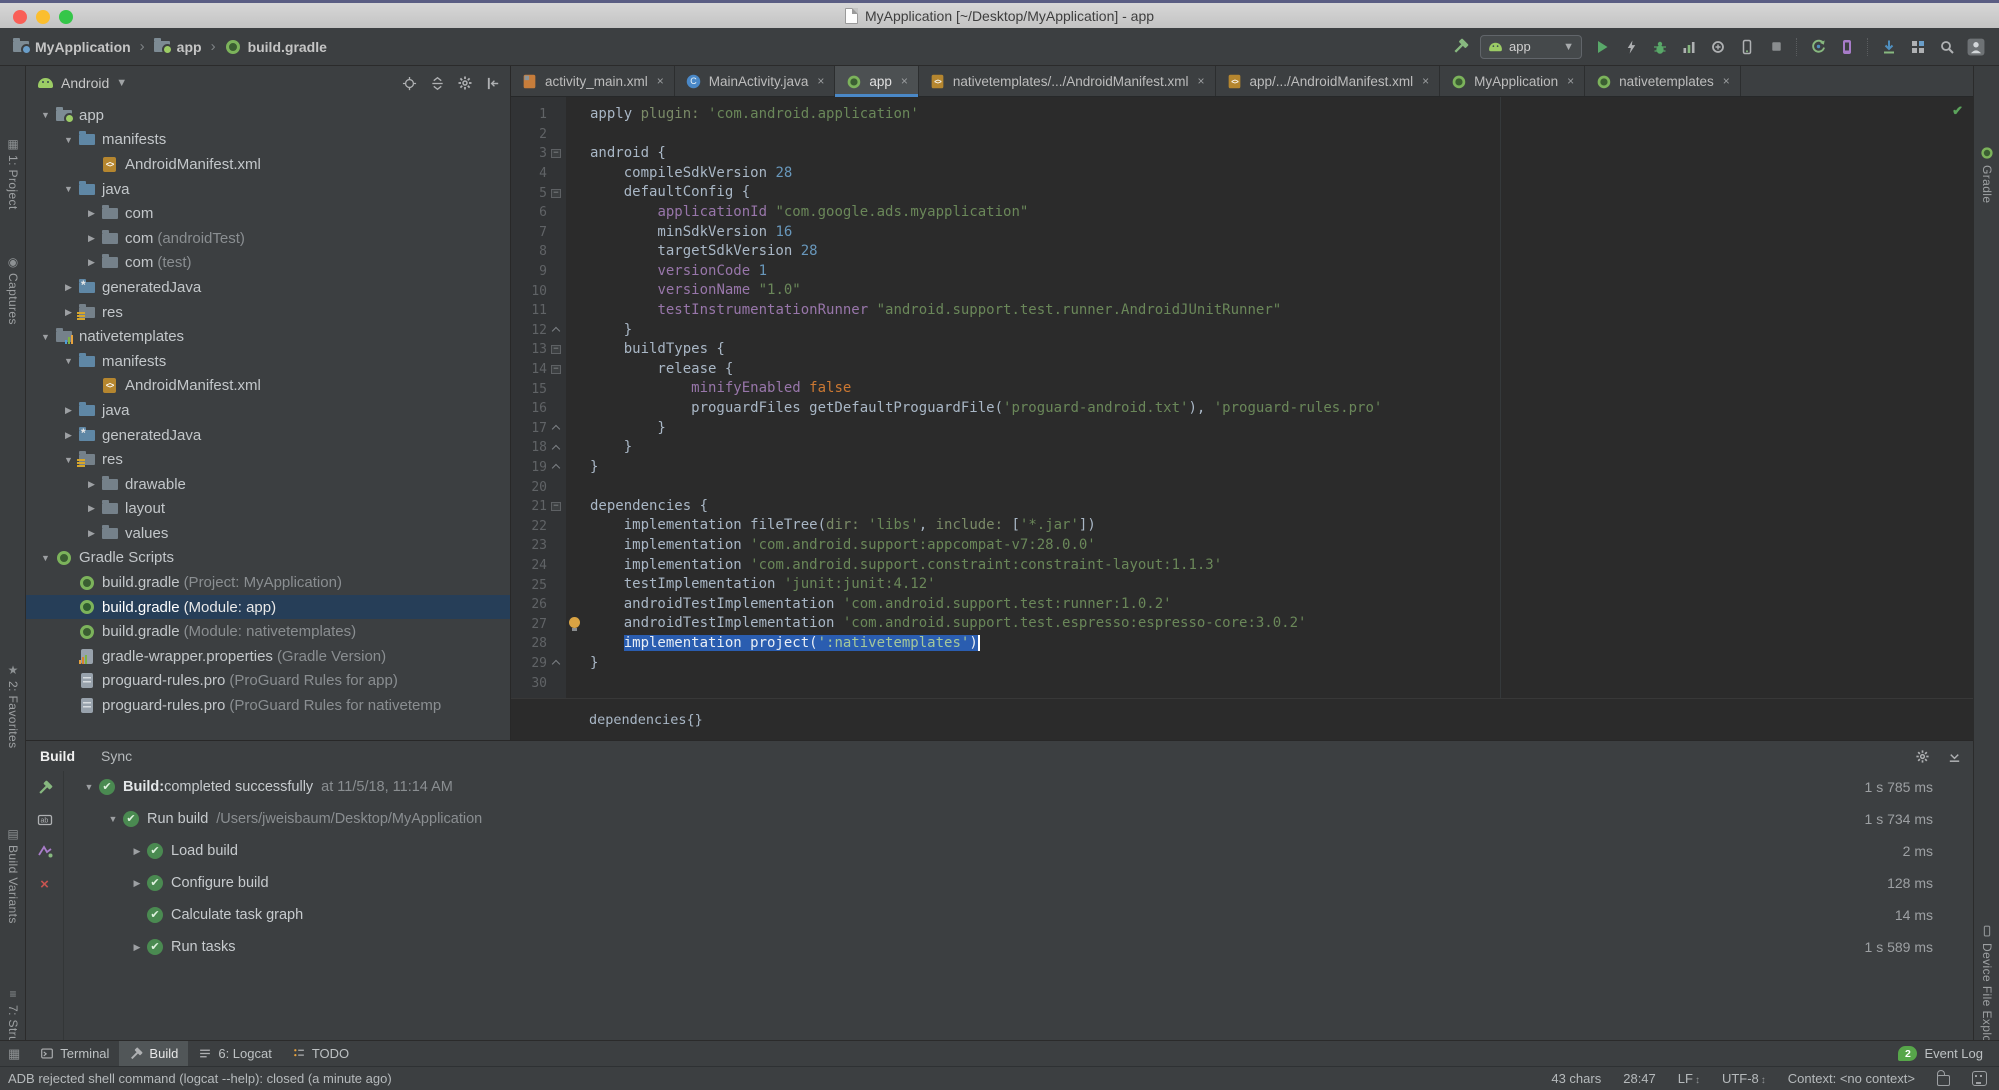 Image resolution: width=1999 pixels, height=1090 pixels. What do you see at coordinates (538, 487) in the screenshot?
I see `gutter-line: 20` at bounding box center [538, 487].